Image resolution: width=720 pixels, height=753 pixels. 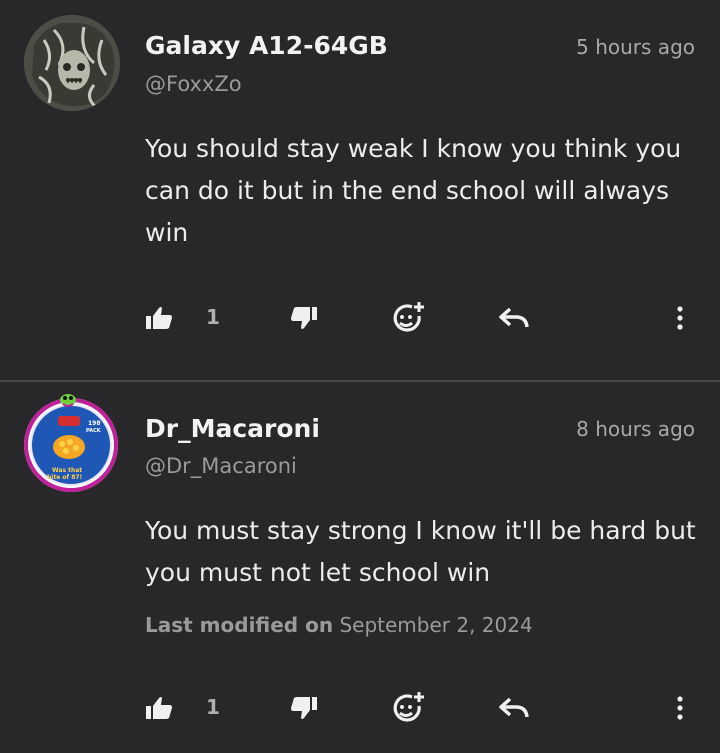 I want to click on avatar: 198 PACK Was that bite of 87!, so click(x=71, y=443).